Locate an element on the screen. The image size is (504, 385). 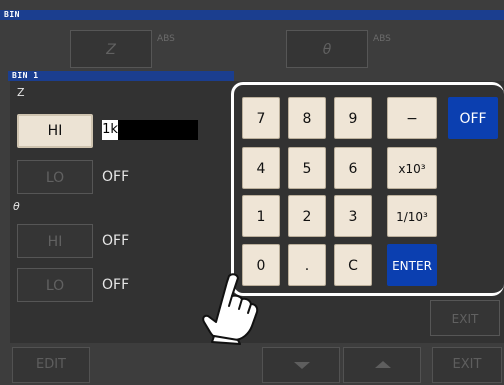
chevron-down-icon is located at coordinates (302, 365).